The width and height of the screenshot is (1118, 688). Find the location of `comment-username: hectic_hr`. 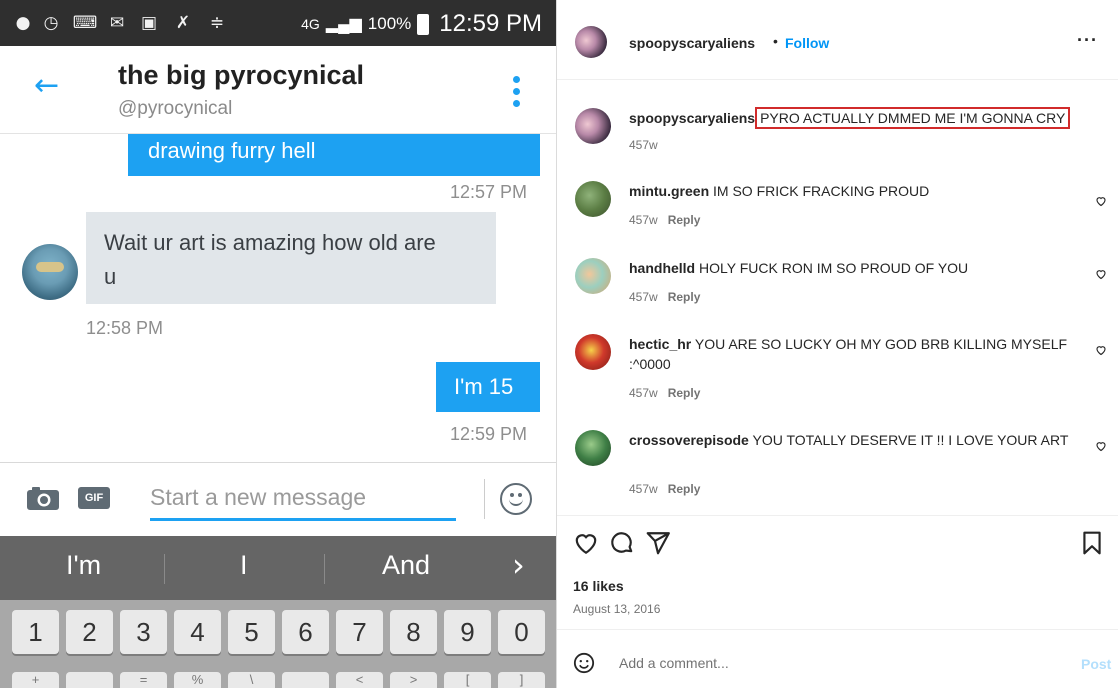

comment-username: hectic_hr is located at coordinates (660, 344).